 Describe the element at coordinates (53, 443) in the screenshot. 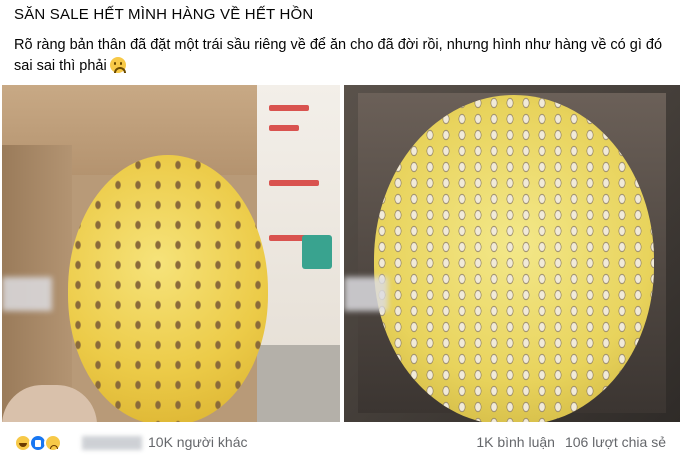

I see `sad-reaction-icon` at that location.